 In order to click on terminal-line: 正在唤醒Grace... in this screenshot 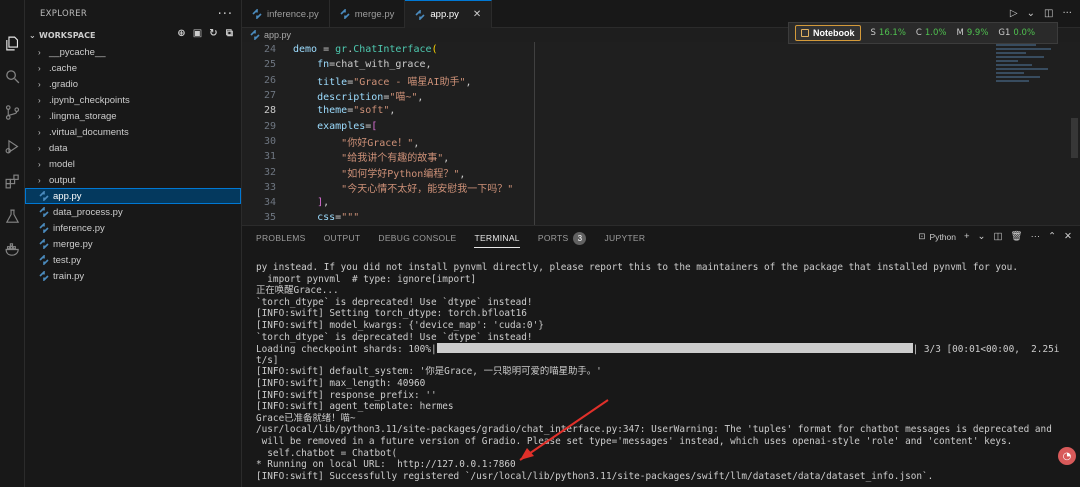, I will do `click(663, 291)`.